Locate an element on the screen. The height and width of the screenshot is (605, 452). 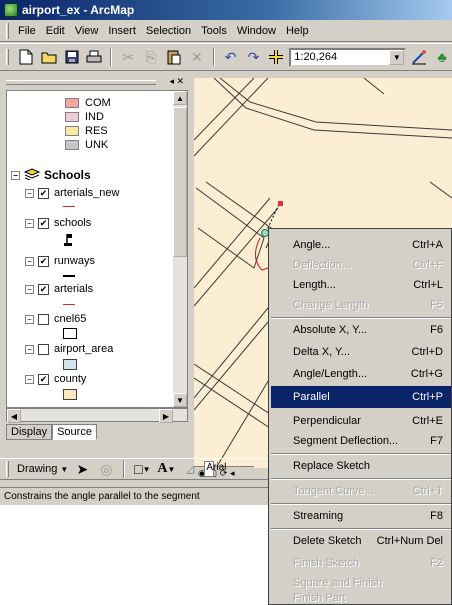
menu-item-perpendicular: Perpendicular Ctrl+E is located at coordinates (361, 421).